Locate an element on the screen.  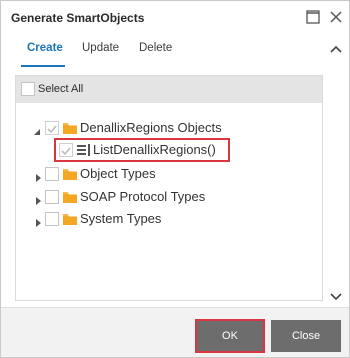
tab-update: Update is located at coordinates (100, 48).